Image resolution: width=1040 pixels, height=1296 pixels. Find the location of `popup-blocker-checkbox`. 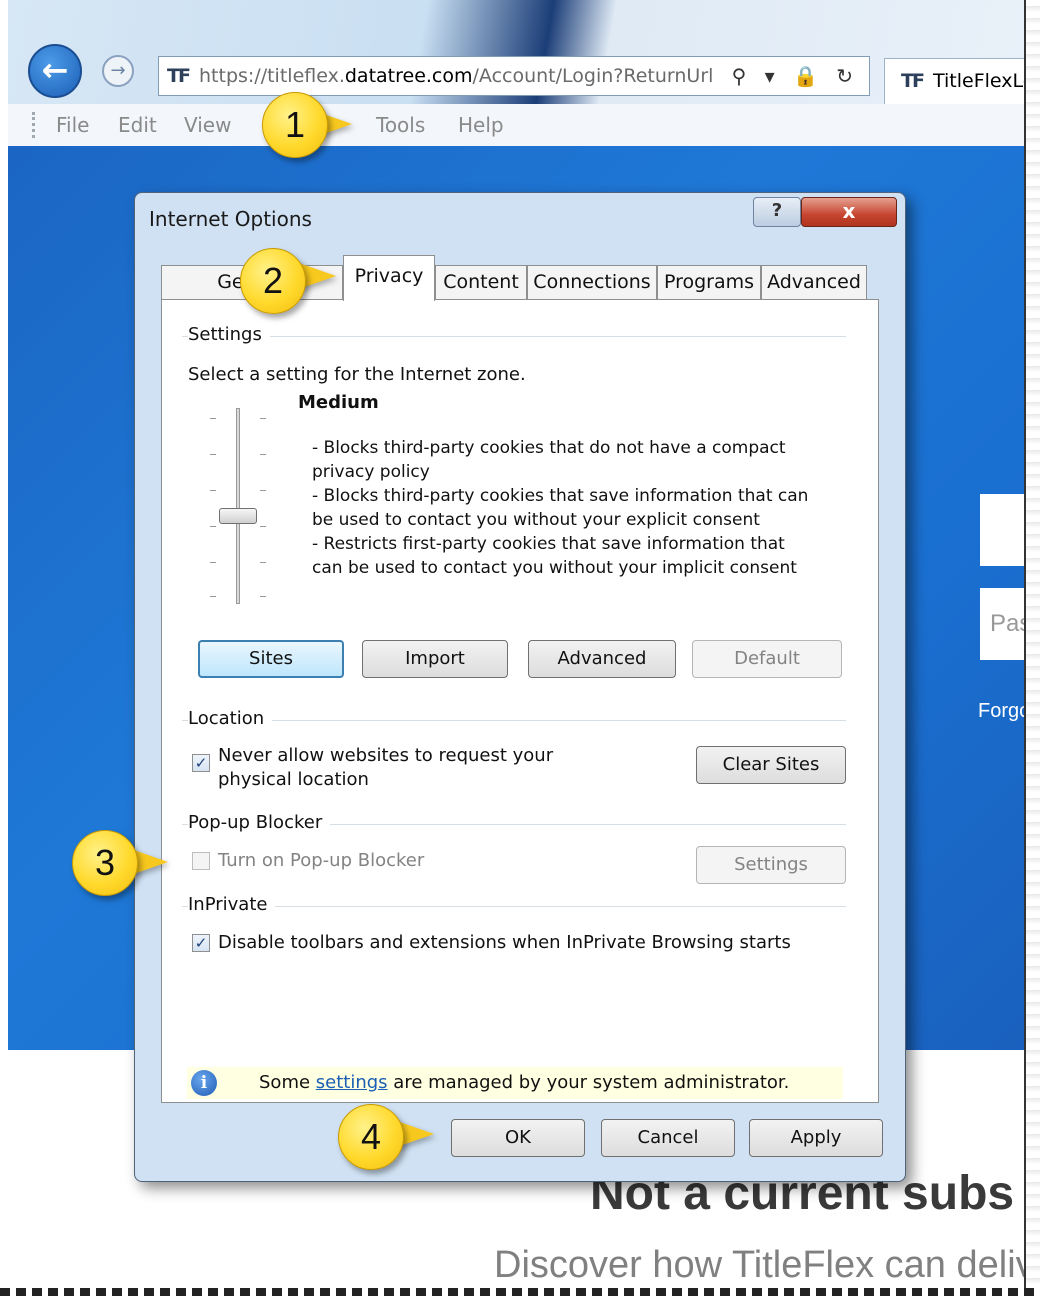

popup-blocker-checkbox is located at coordinates (201, 861).